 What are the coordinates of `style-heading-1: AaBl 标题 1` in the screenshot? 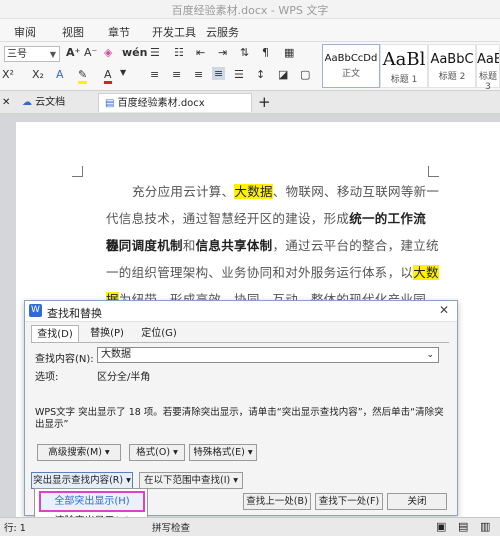 It's located at (404, 66).